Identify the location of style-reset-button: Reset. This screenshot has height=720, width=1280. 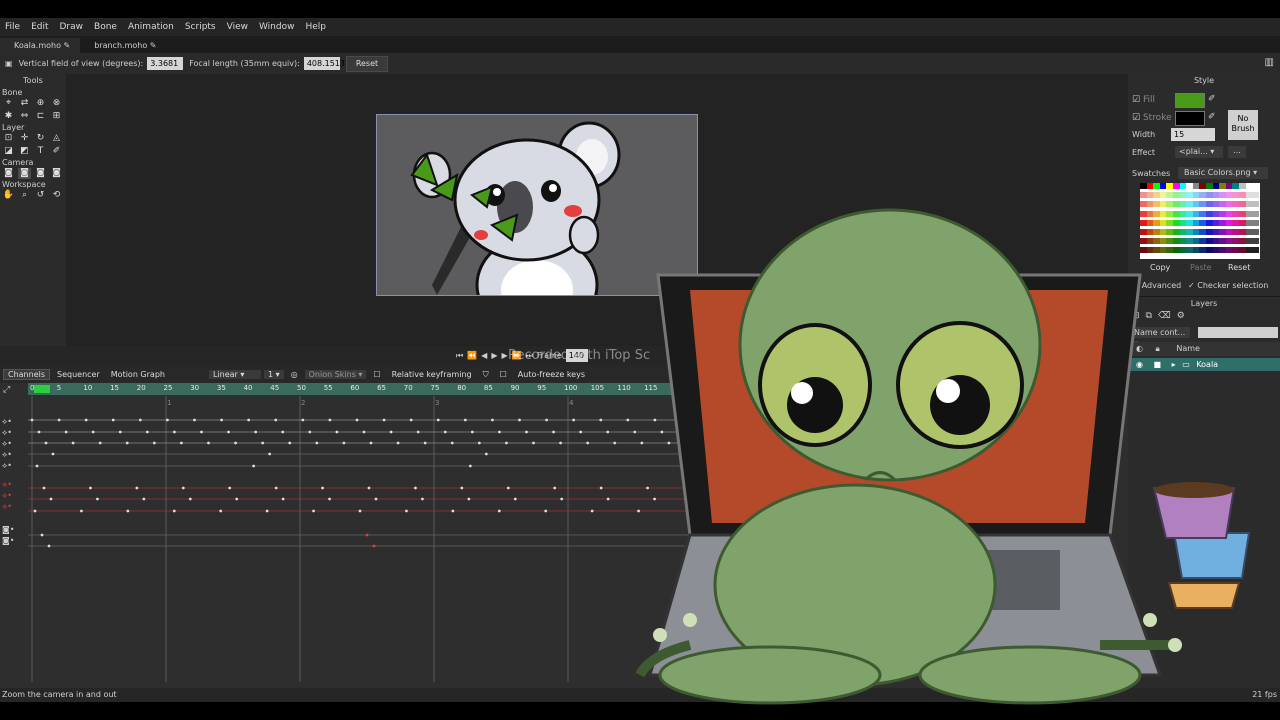
(1239, 267).